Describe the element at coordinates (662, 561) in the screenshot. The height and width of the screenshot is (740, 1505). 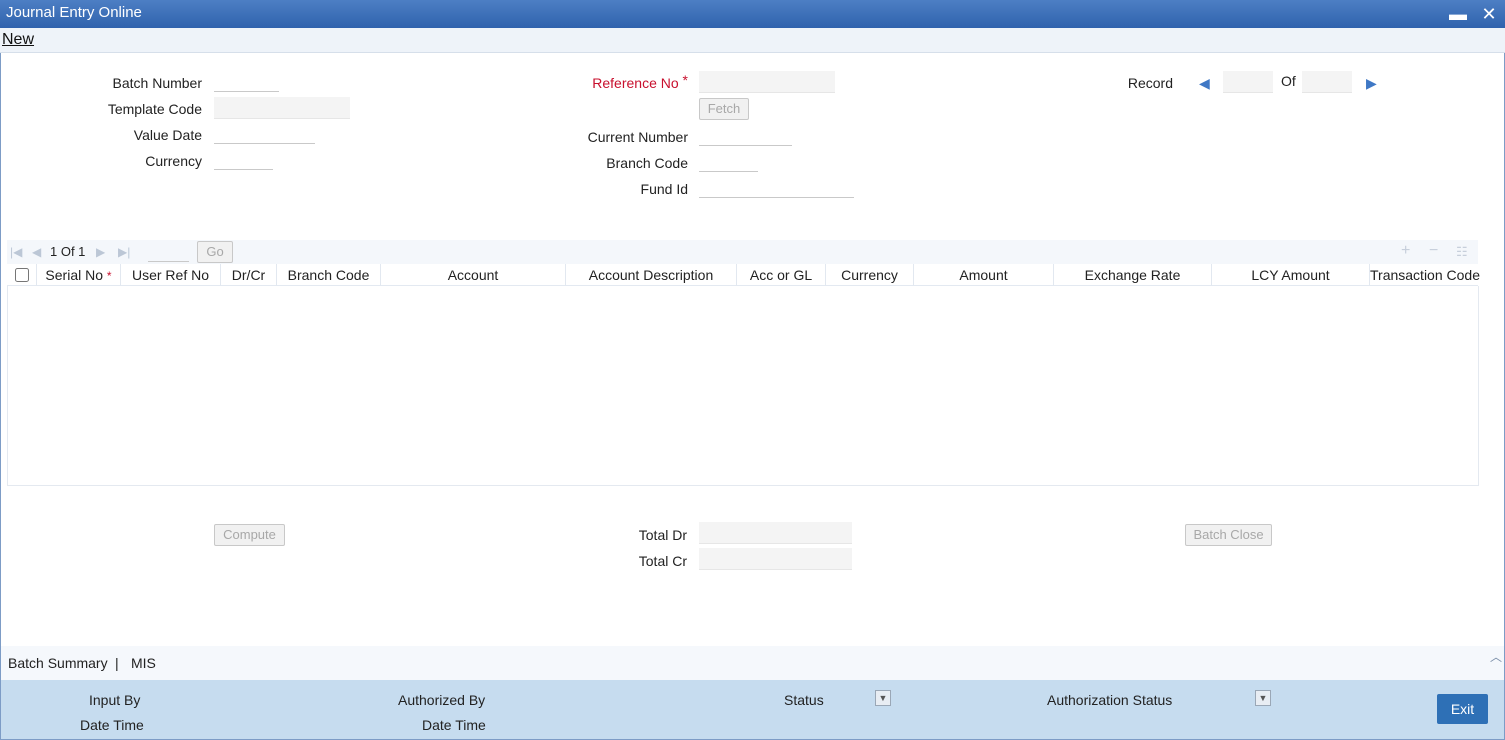
I see `total-cr-label: Total Cr` at that location.